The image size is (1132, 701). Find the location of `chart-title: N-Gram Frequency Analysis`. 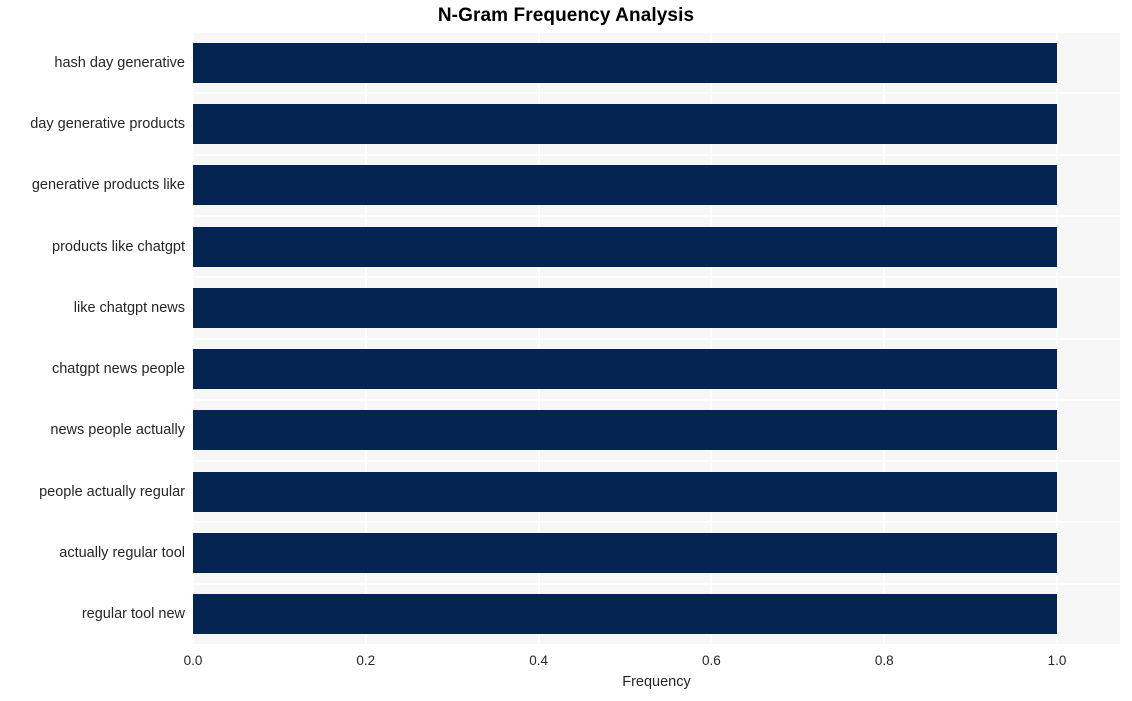

chart-title: N-Gram Frequency Analysis is located at coordinates (566, 15).